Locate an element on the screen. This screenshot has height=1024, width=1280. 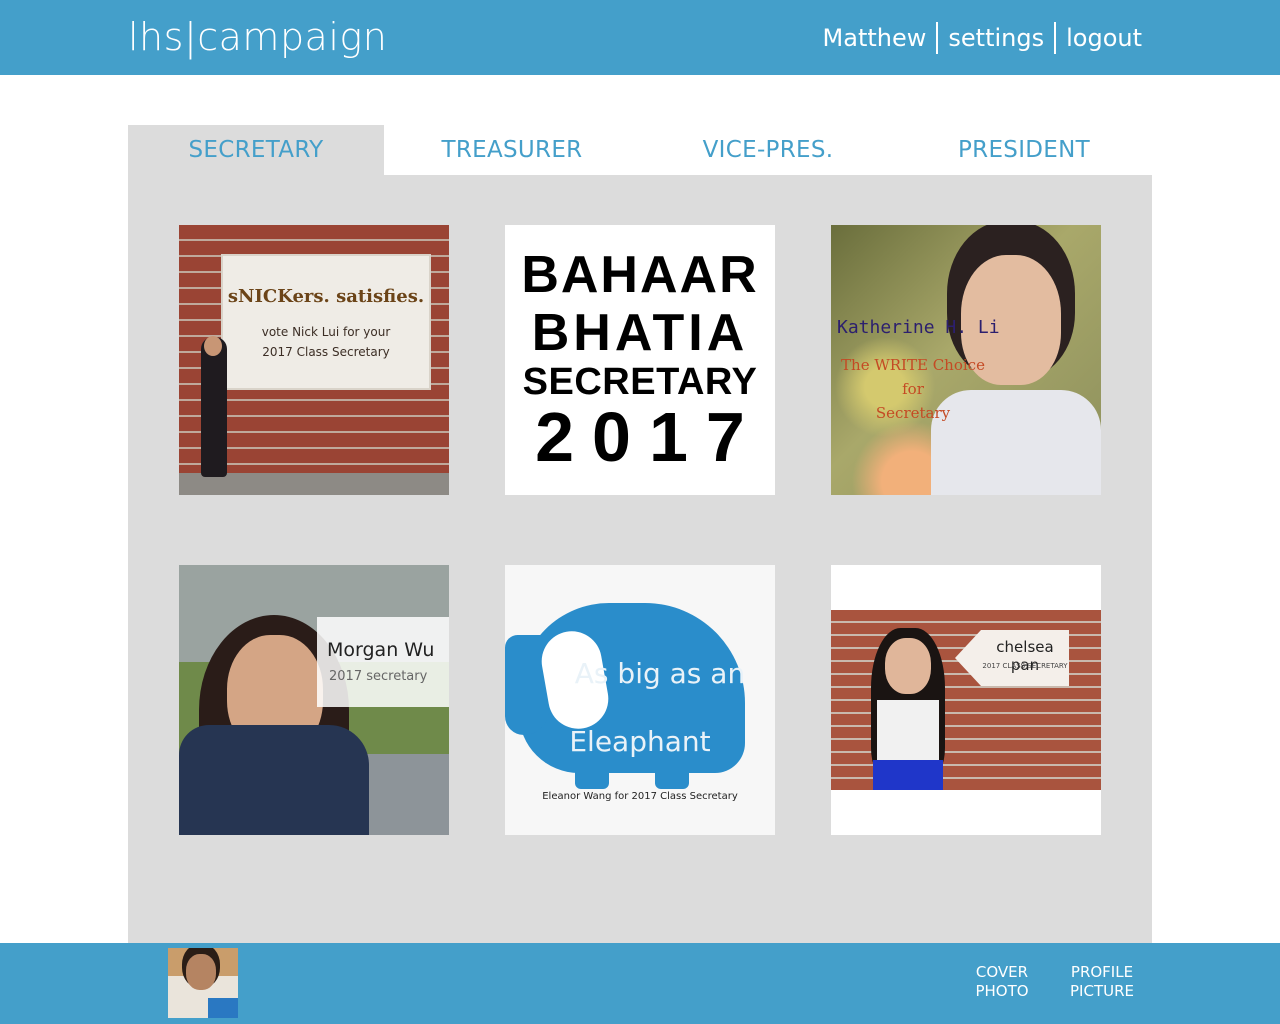
poster-line: The WRITE Choice for is located at coordinates (913, 377).